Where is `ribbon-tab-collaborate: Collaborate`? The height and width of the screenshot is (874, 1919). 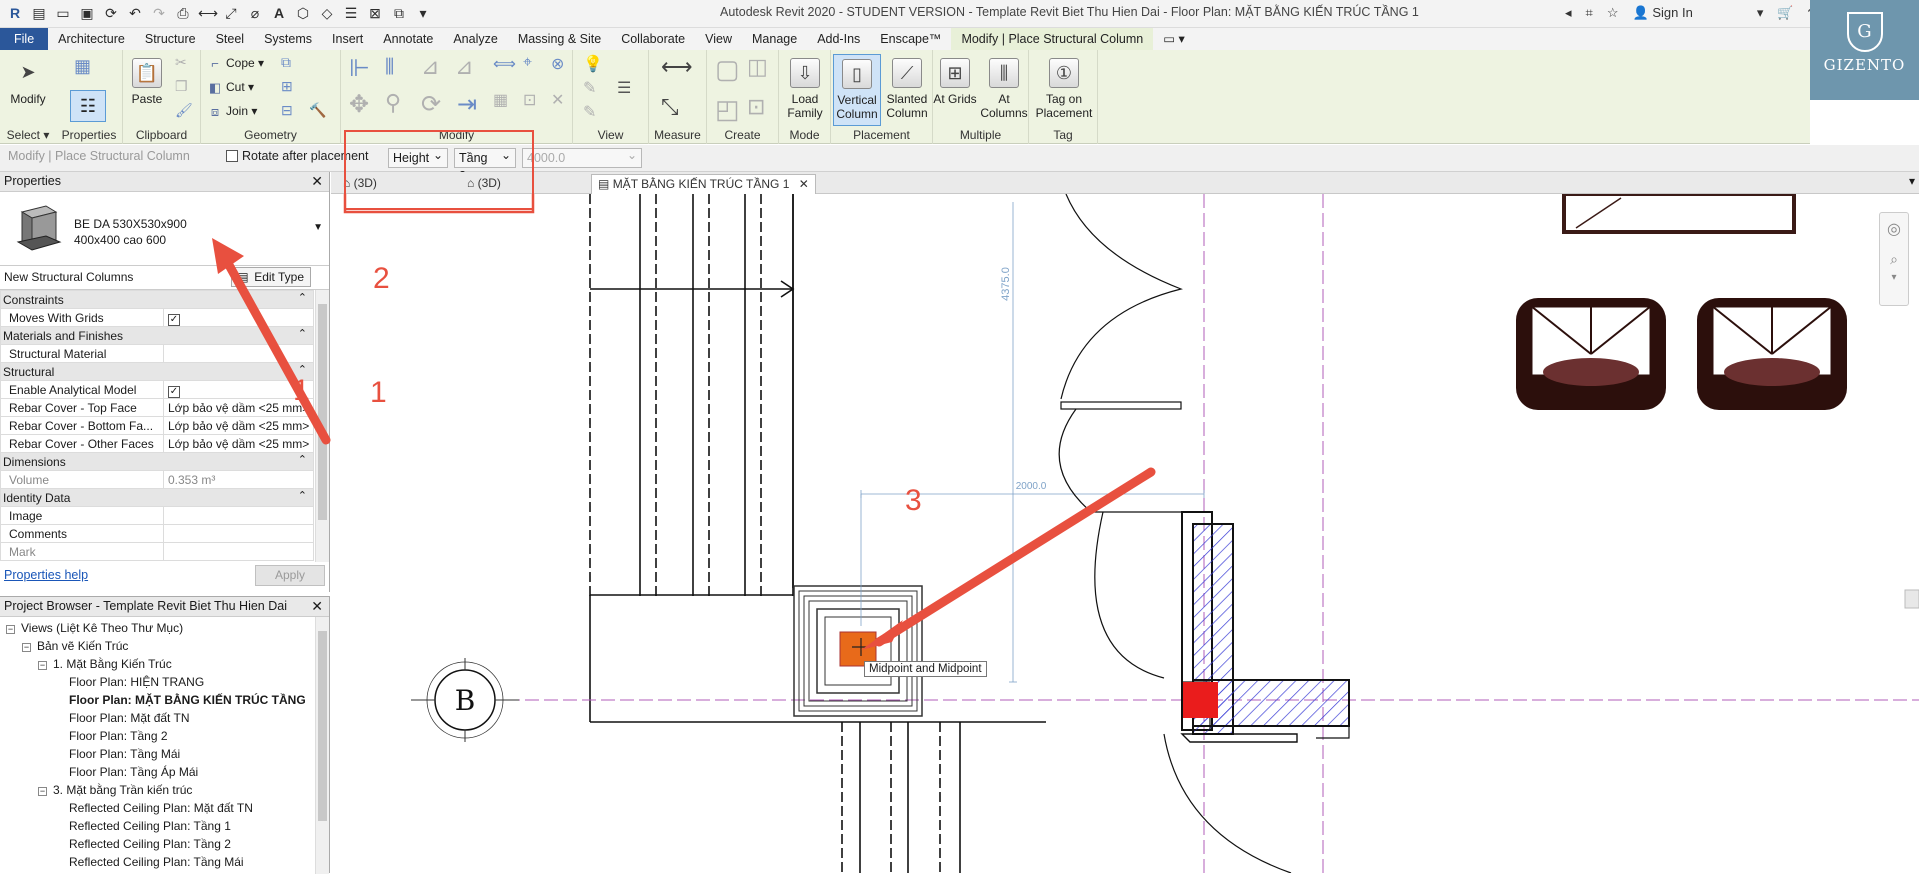 ribbon-tab-collaborate: Collaborate is located at coordinates (653, 39).